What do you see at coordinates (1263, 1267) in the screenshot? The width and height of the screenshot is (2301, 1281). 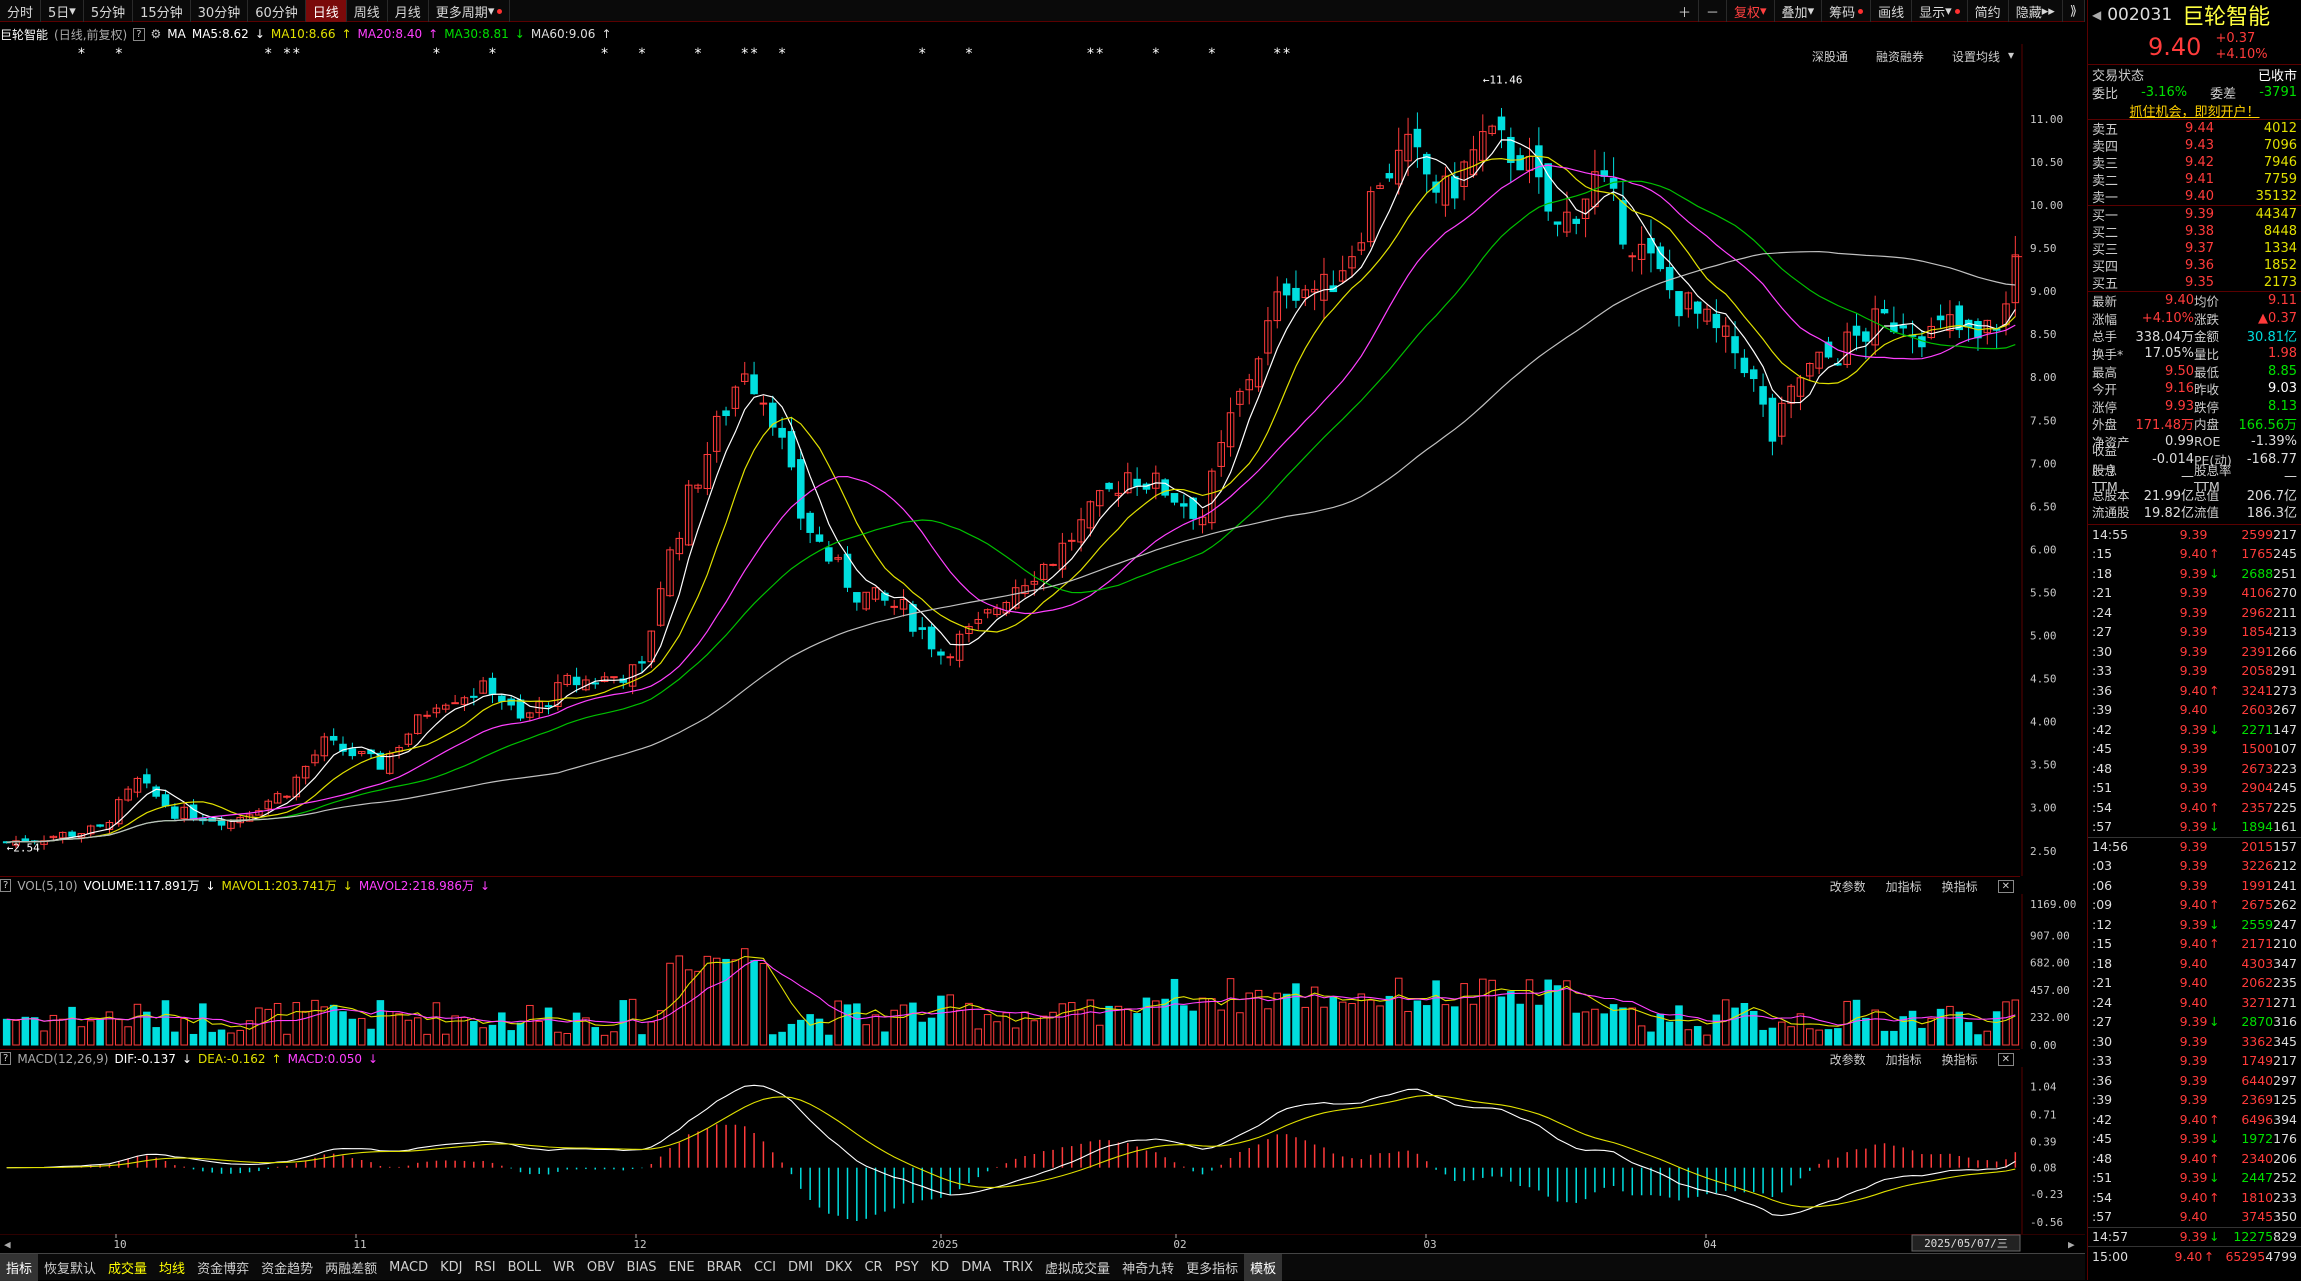 I see `indicator-tab-27: 模板` at bounding box center [1263, 1267].